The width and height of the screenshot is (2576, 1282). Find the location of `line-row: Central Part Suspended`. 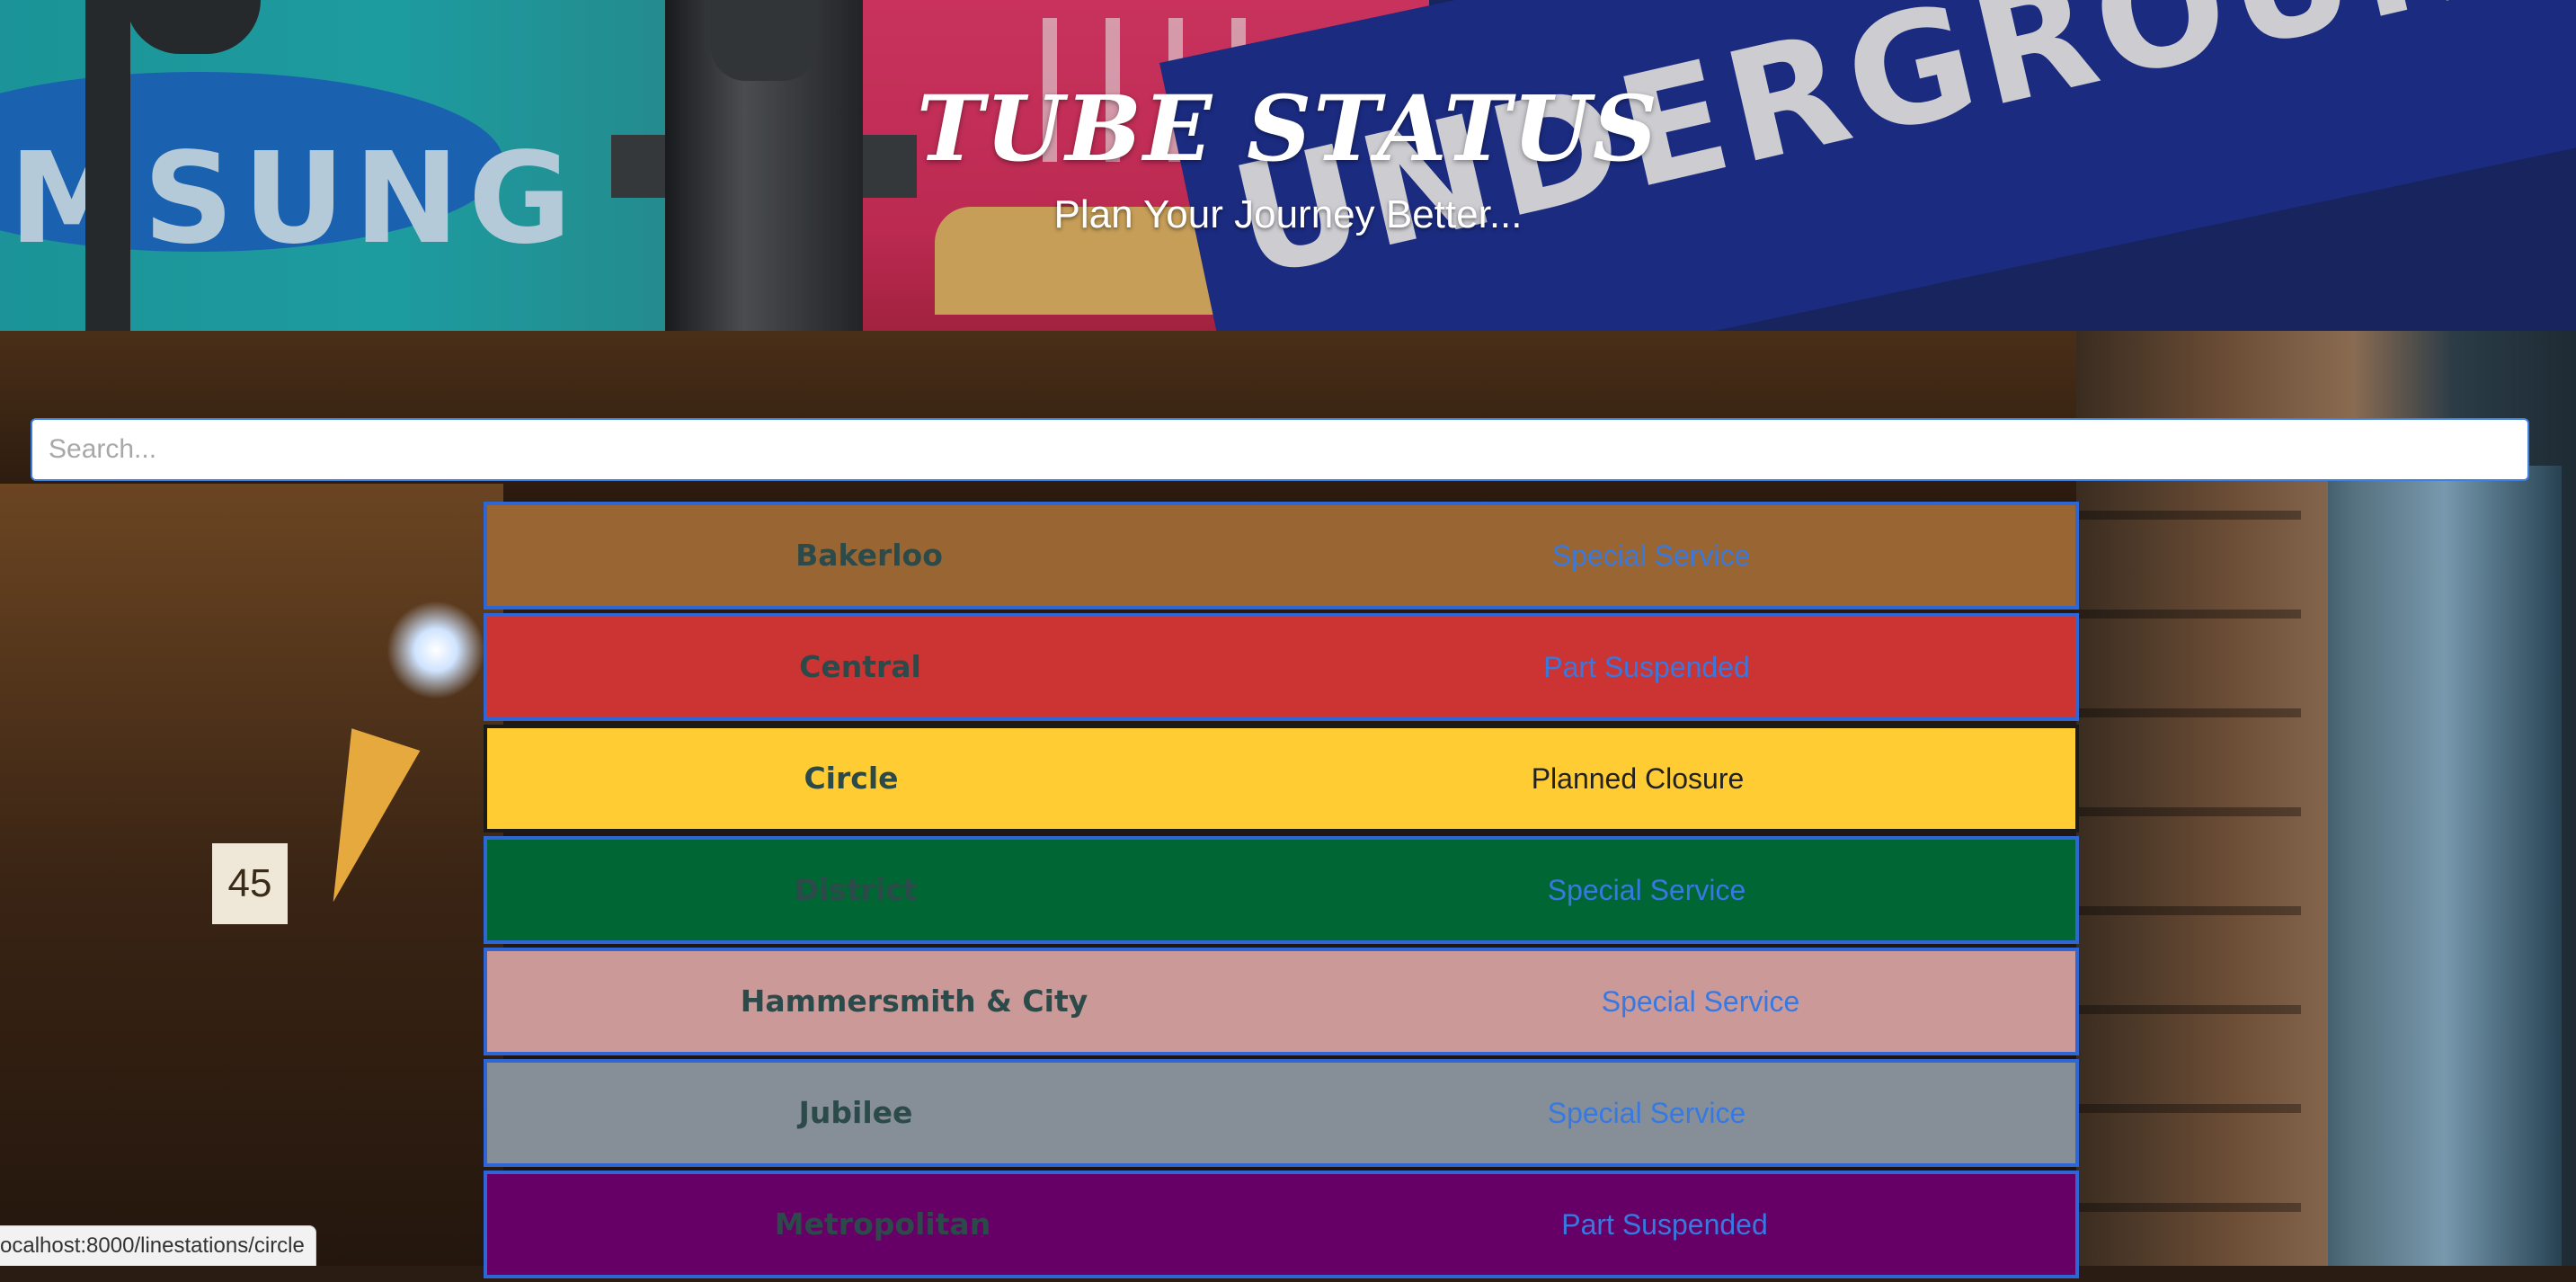

line-row: Central Part Suspended is located at coordinates (1281, 667).